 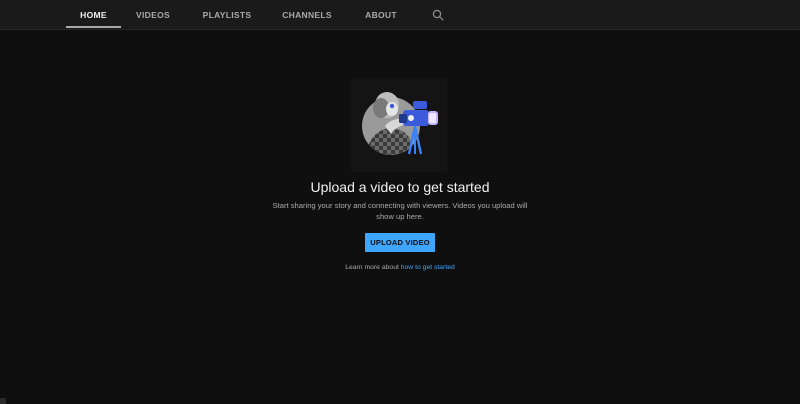 I want to click on tab-home: HOME, so click(x=93, y=14).